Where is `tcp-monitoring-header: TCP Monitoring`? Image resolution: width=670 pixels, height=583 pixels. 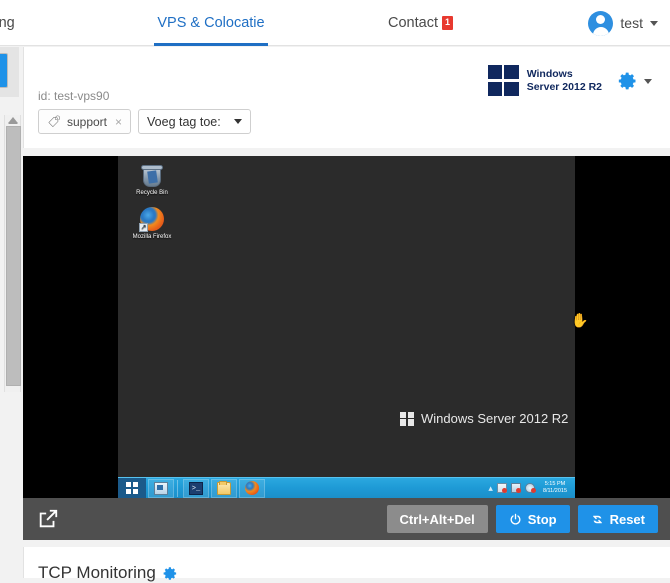
tcp-monitoring-header: TCP Monitoring is located at coordinates (108, 573).